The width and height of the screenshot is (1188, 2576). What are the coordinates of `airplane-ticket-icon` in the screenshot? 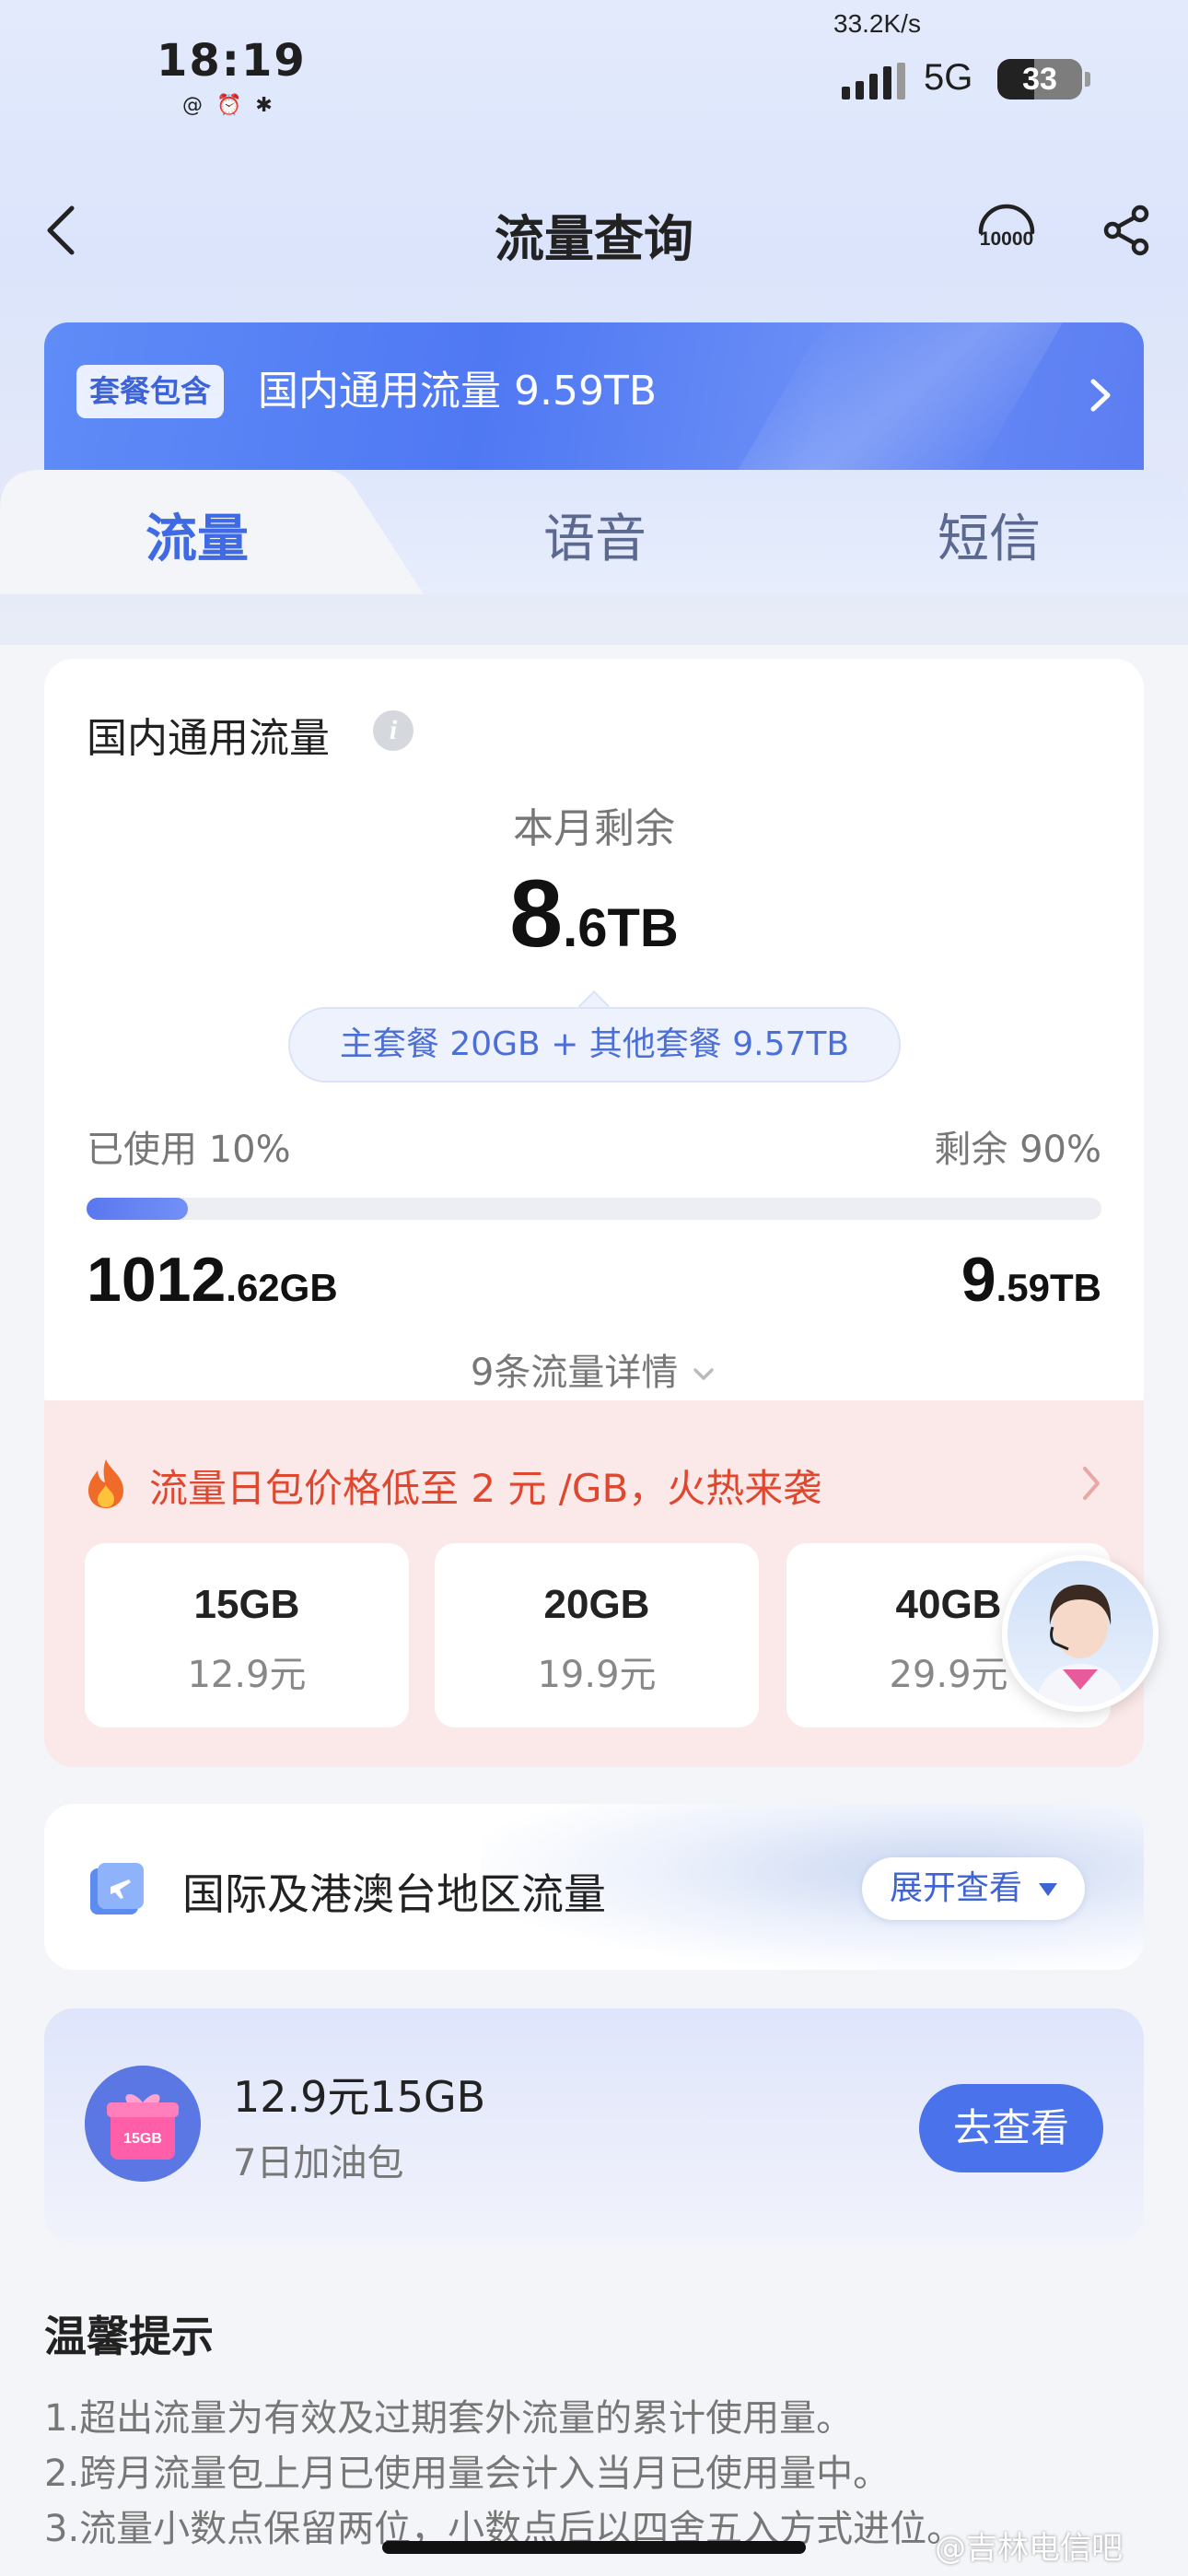 It's located at (117, 1888).